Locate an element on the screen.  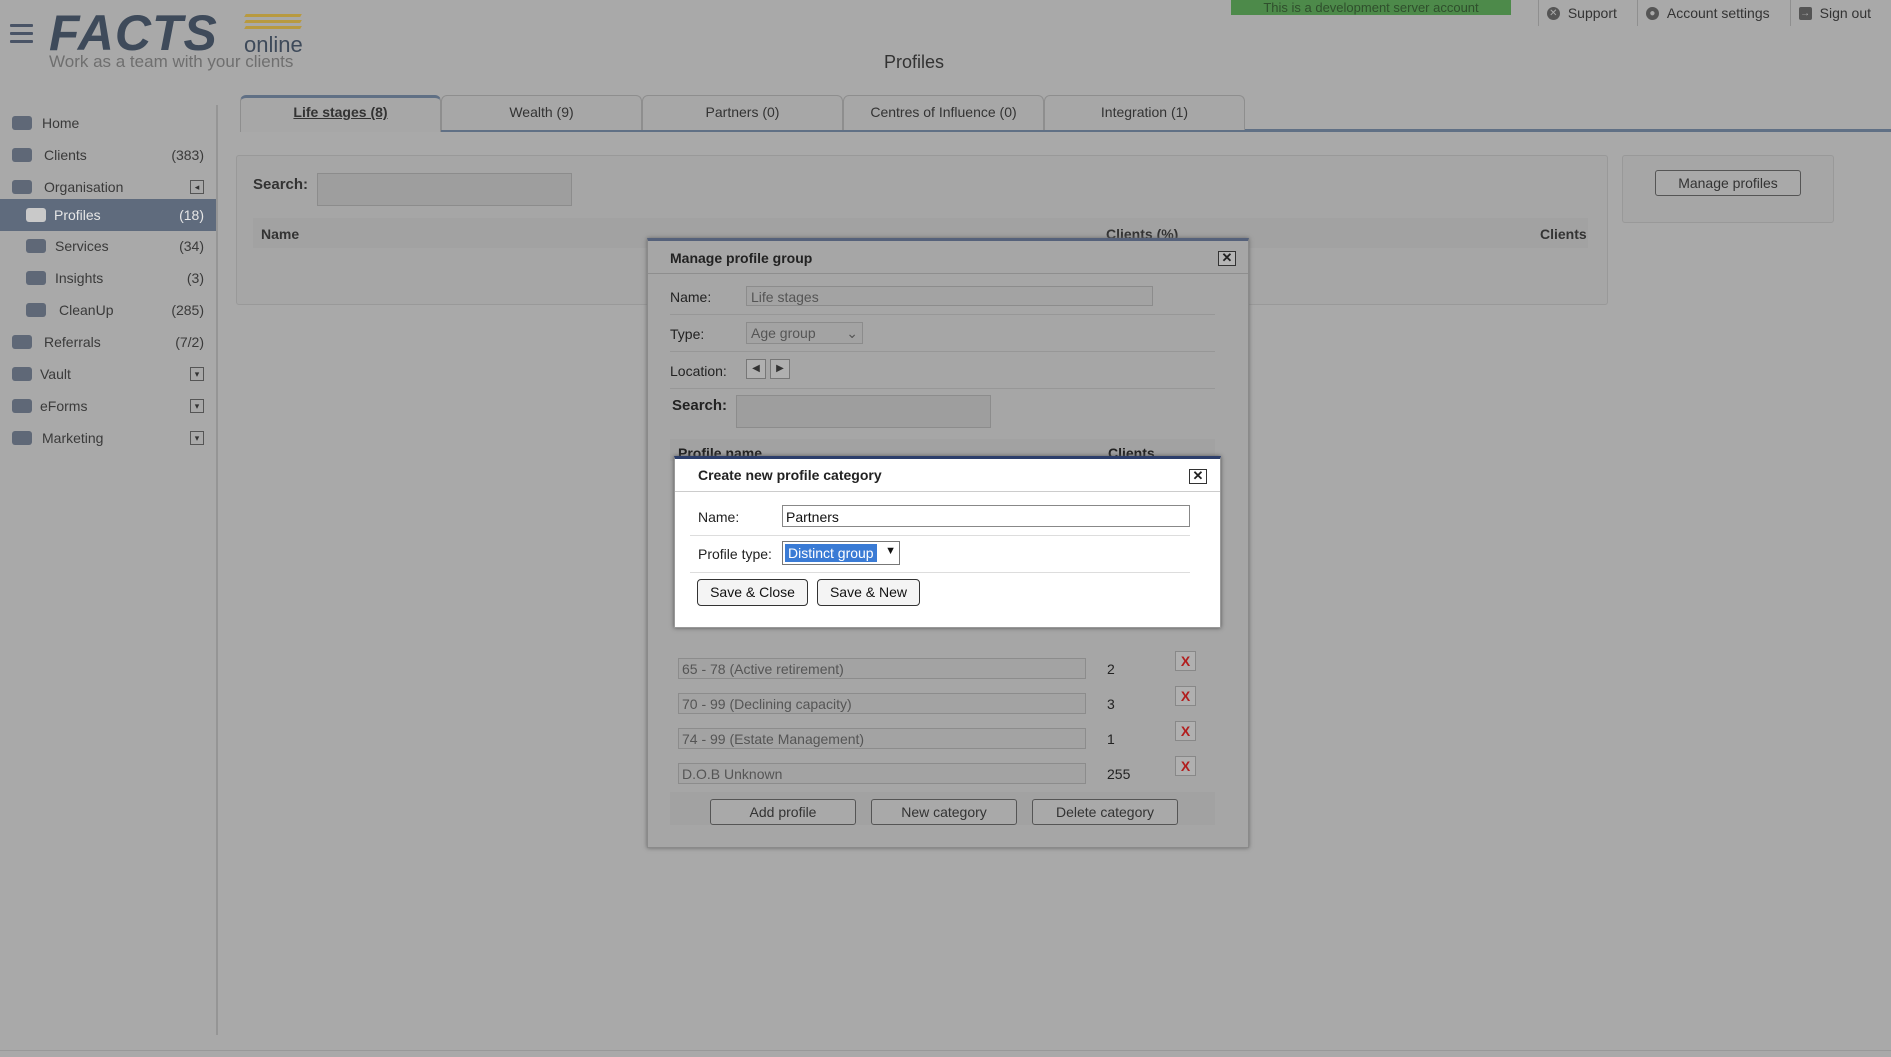
profile-type-label: Profile type: is located at coordinates (735, 554).